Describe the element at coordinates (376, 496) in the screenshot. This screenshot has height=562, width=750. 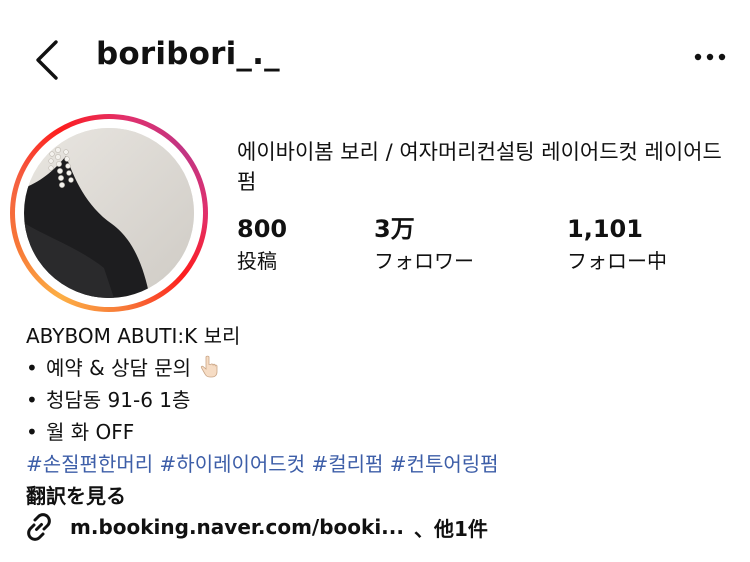
I see `translate-button: 翻訳を見る` at that location.